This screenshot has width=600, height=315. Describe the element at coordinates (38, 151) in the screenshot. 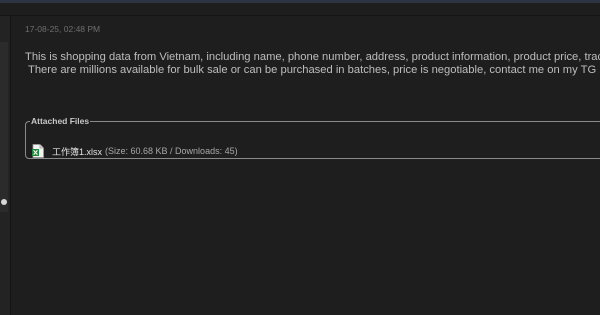

I see `excel-file-icon` at that location.